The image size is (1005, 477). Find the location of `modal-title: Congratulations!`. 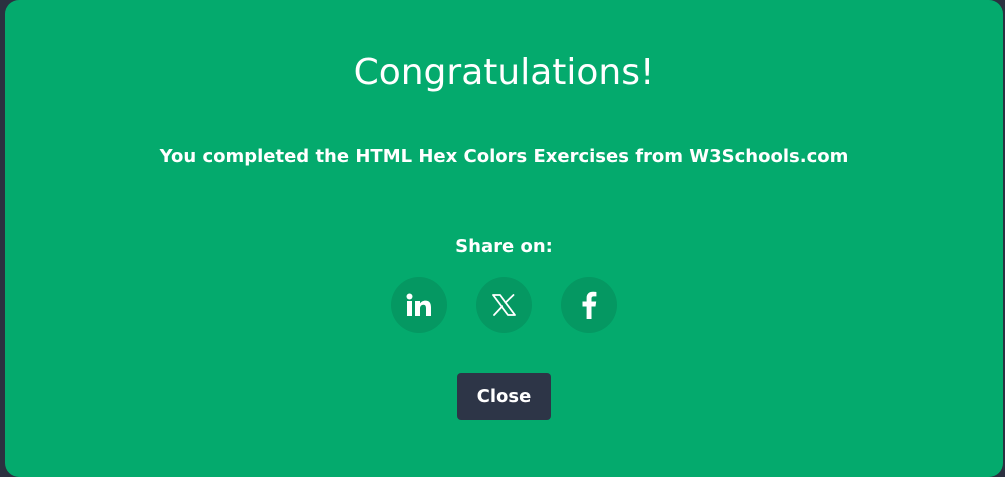

modal-title: Congratulations! is located at coordinates (504, 72).